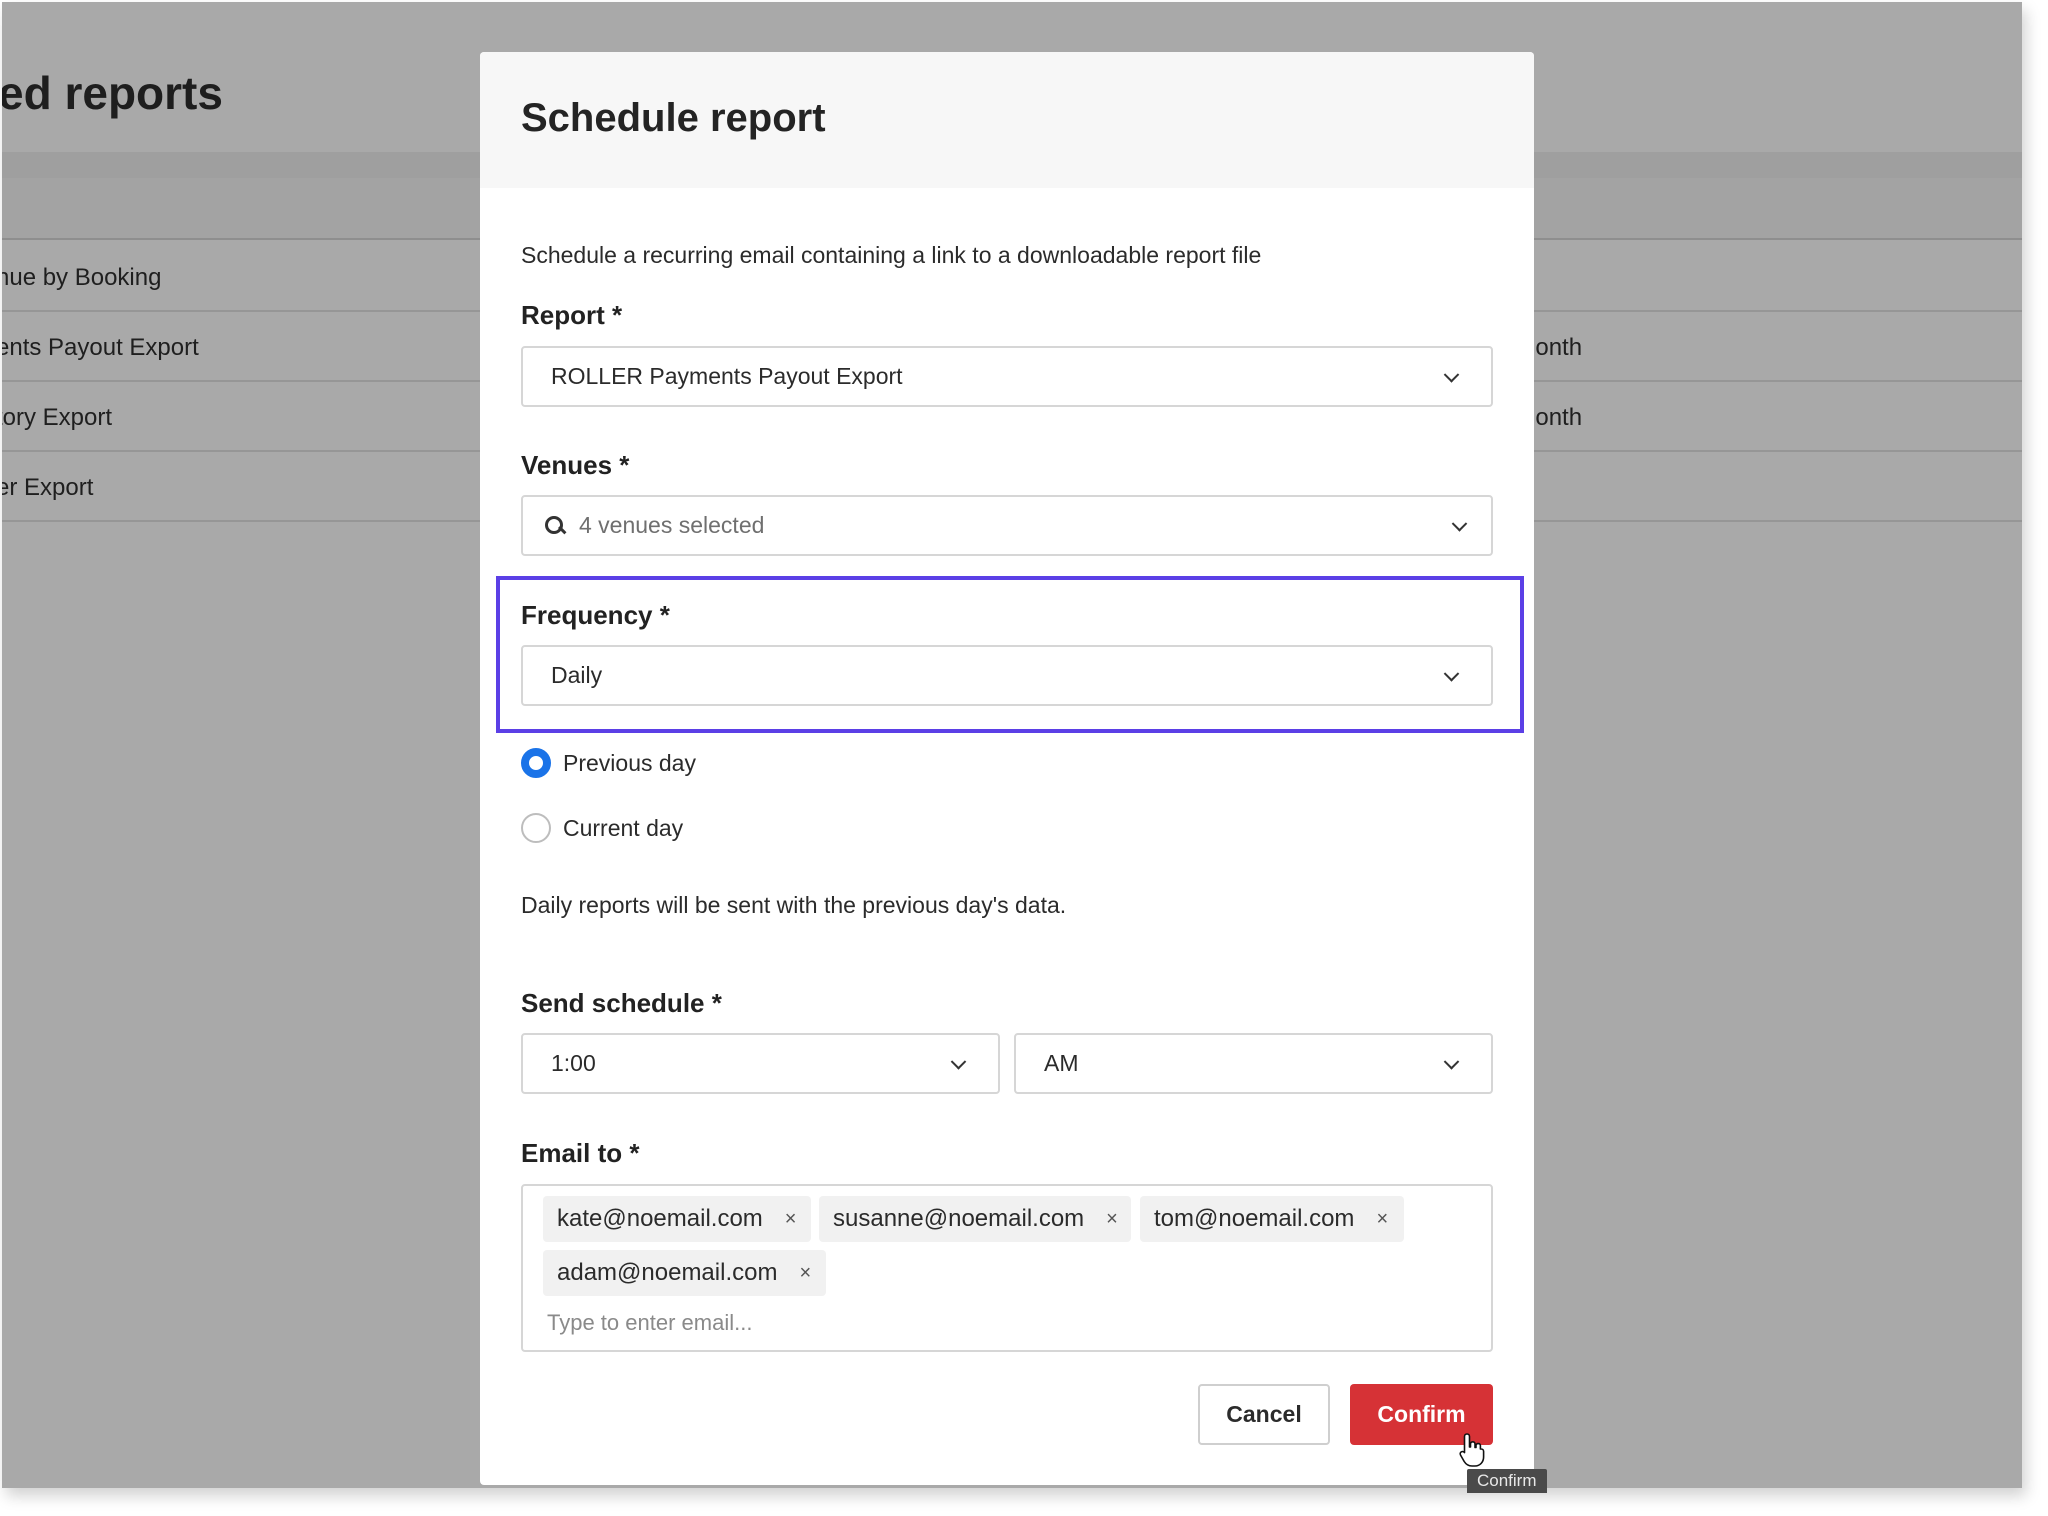 This screenshot has width=2048, height=1516. I want to click on hand-cursor-icon, so click(1472, 1450).